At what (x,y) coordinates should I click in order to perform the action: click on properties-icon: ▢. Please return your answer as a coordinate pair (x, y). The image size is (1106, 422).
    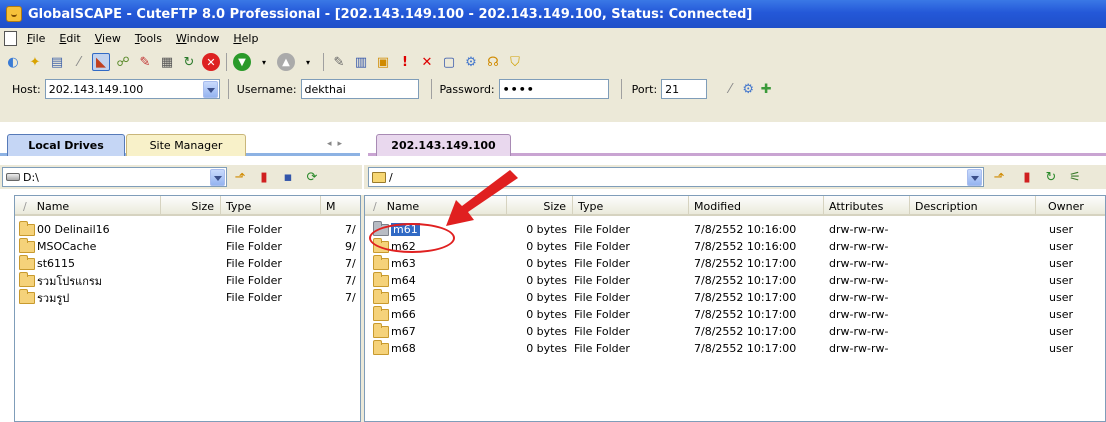
    Looking at the image, I should click on (449, 62).